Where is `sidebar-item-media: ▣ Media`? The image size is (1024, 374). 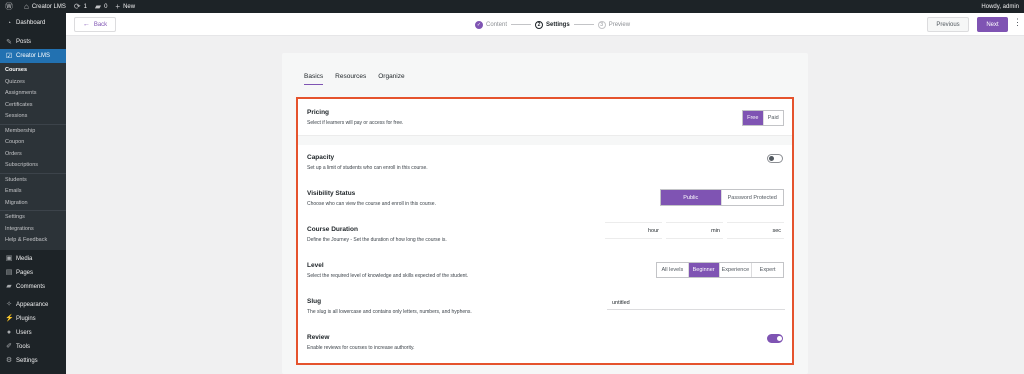
sidebar-item-media: ▣ Media is located at coordinates (33, 259).